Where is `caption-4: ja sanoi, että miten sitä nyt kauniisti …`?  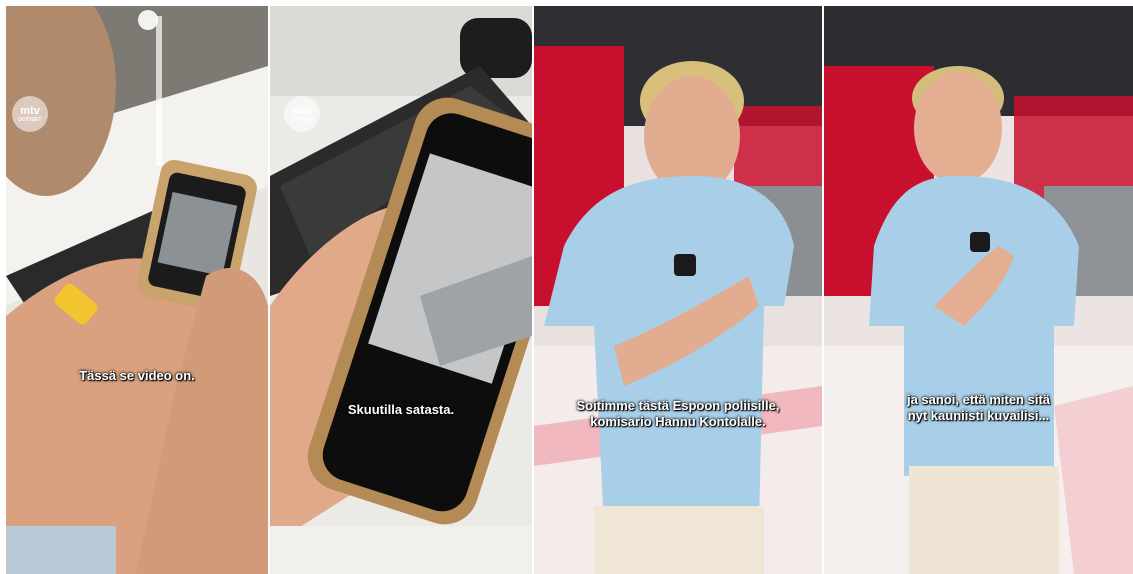 caption-4: ja sanoi, että miten sitä nyt kauniisti … is located at coordinates (978, 407).